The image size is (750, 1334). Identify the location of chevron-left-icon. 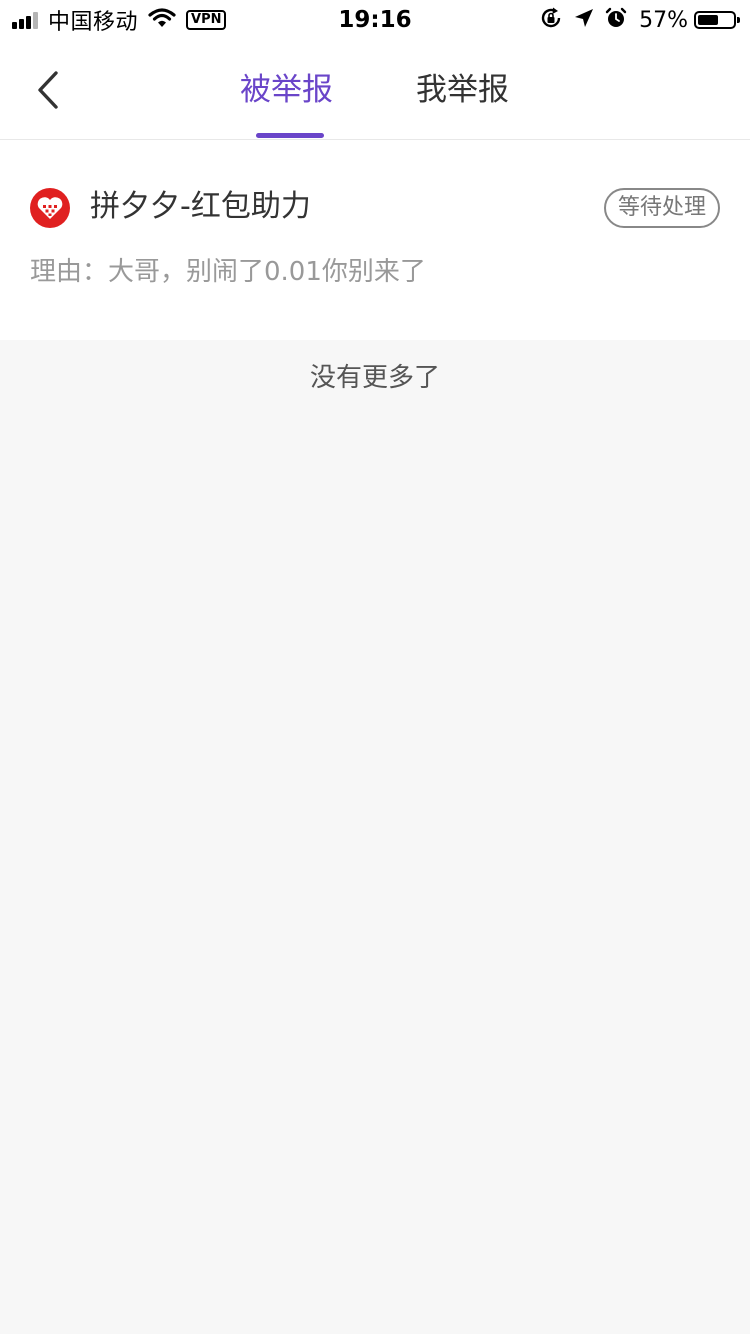
(48, 90).